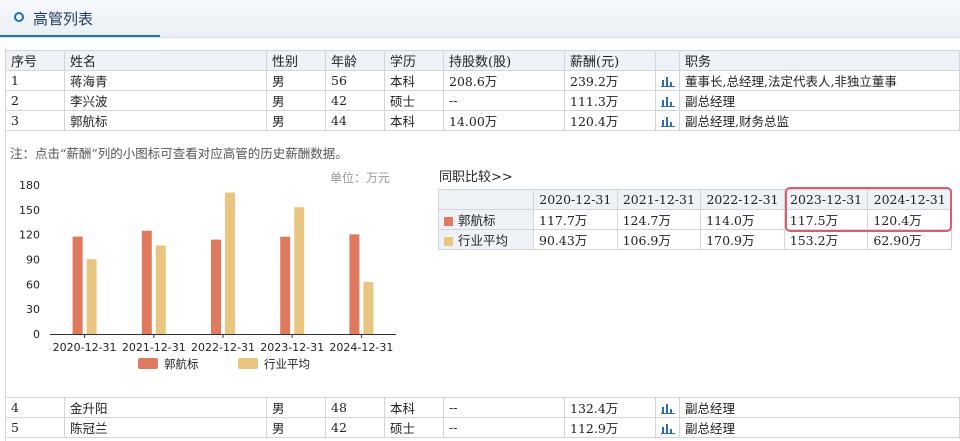  Describe the element at coordinates (165, 427) in the screenshot. I see `executive-name: 陈冠兰` at that location.